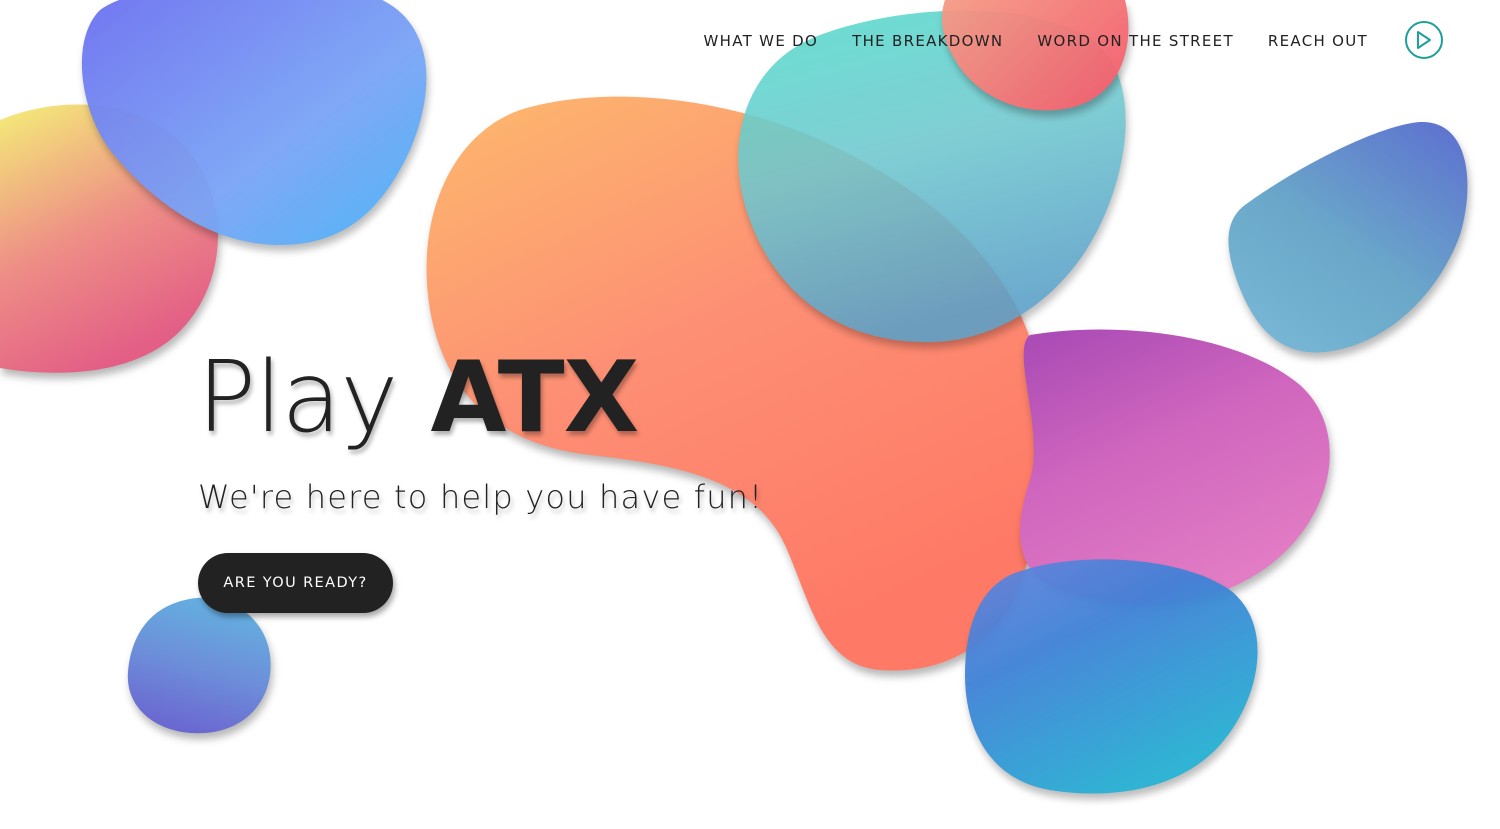 This screenshot has height=829, width=1500. I want to click on play-circle-icon, so click(1424, 40).